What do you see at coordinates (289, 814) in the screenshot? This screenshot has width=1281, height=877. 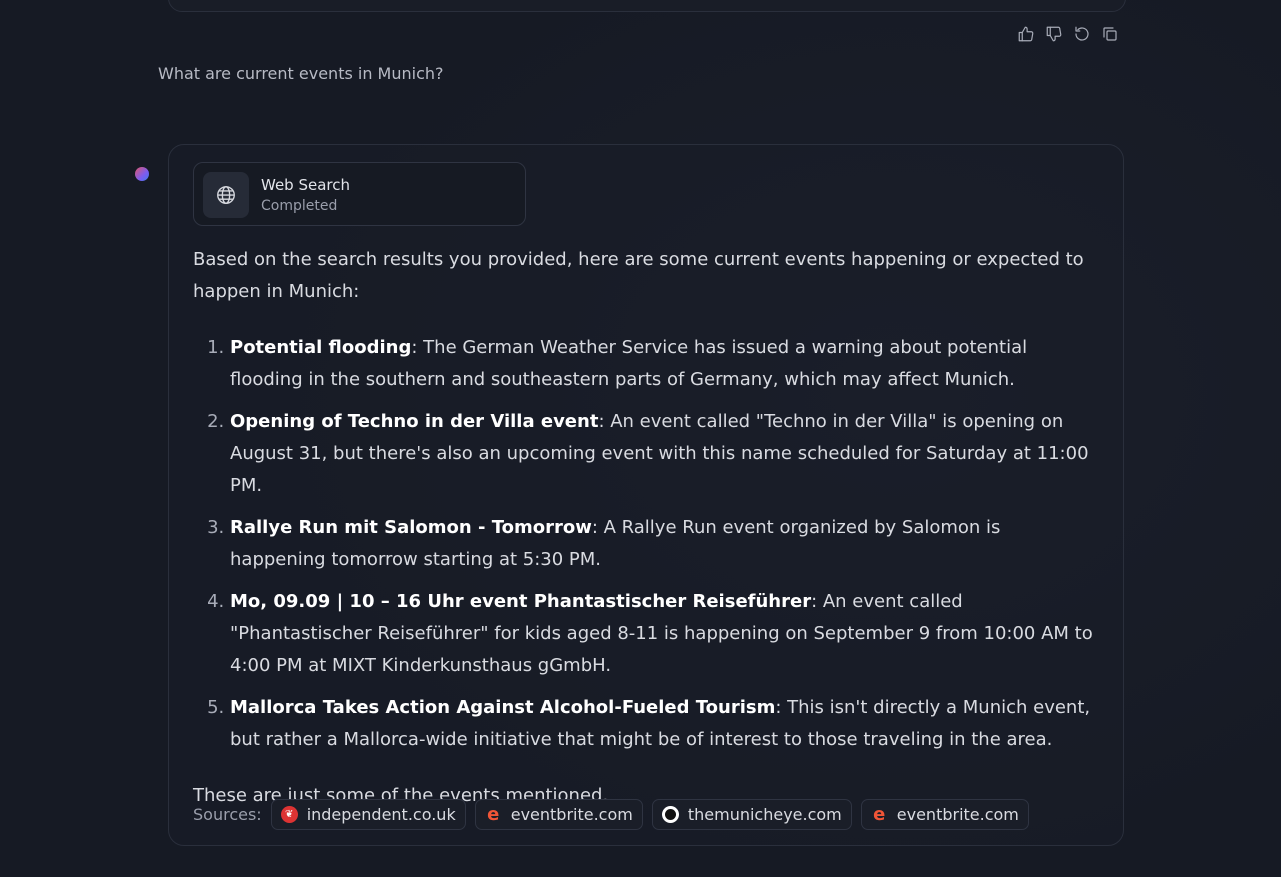 I see `independent-favicon: ❦` at bounding box center [289, 814].